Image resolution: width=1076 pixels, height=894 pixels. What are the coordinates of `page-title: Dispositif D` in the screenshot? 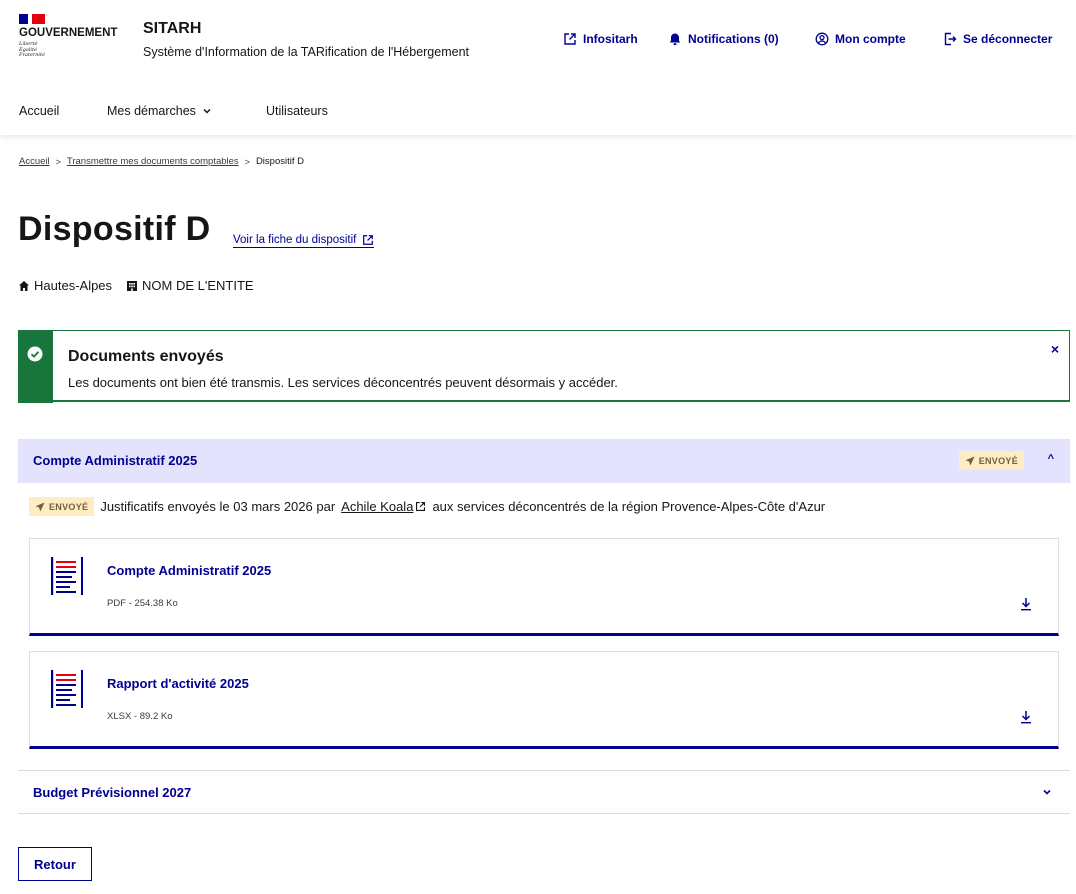 It's located at (114, 229).